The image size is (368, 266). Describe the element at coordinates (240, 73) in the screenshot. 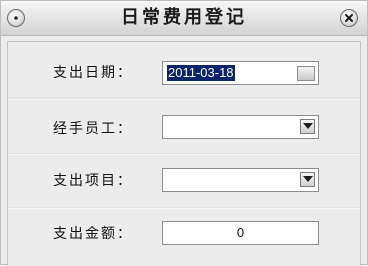

I see `date-field: 2011-03-18` at that location.